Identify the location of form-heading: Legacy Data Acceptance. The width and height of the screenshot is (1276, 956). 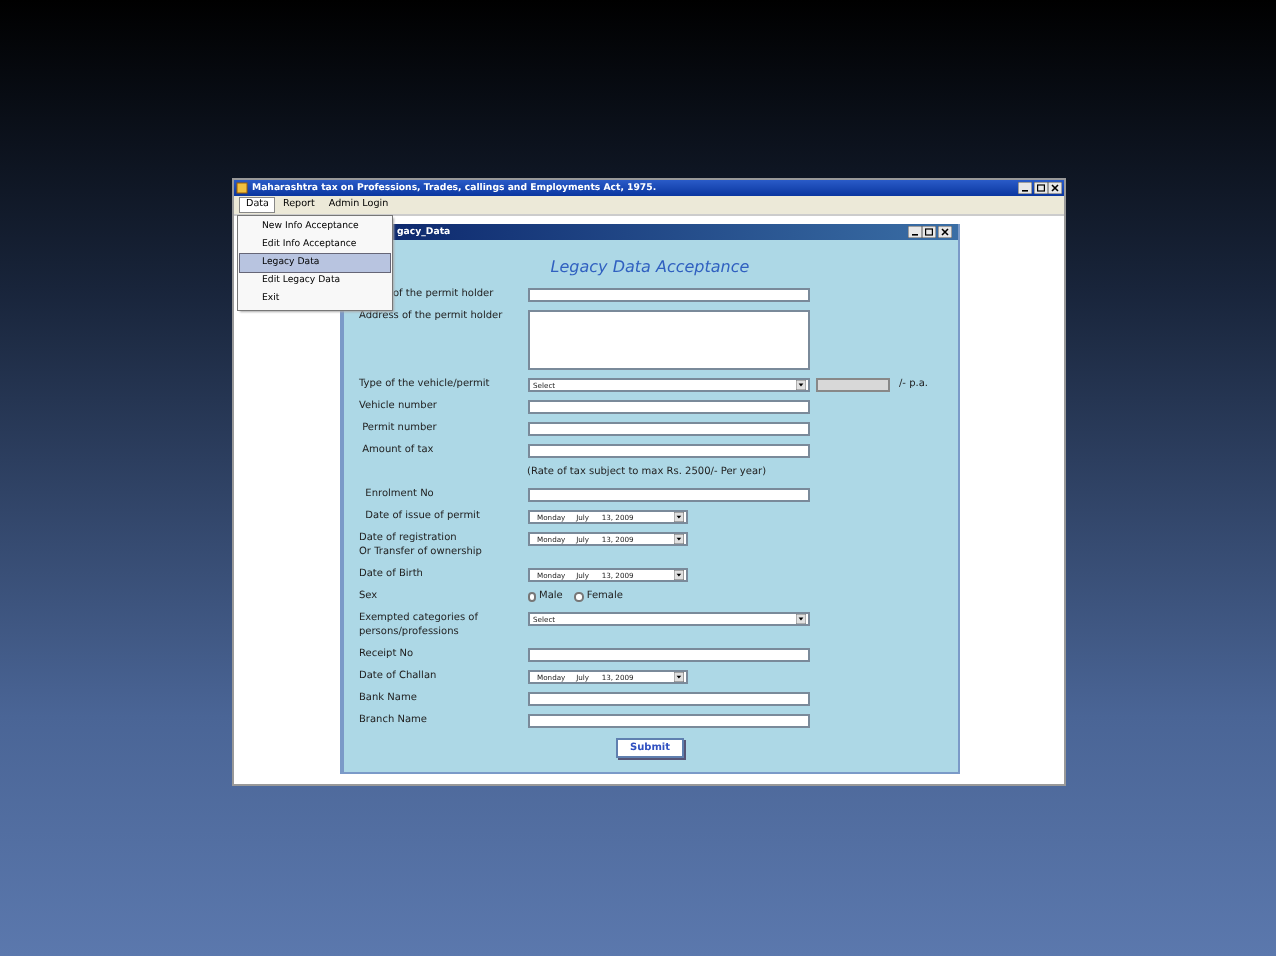
(650, 267).